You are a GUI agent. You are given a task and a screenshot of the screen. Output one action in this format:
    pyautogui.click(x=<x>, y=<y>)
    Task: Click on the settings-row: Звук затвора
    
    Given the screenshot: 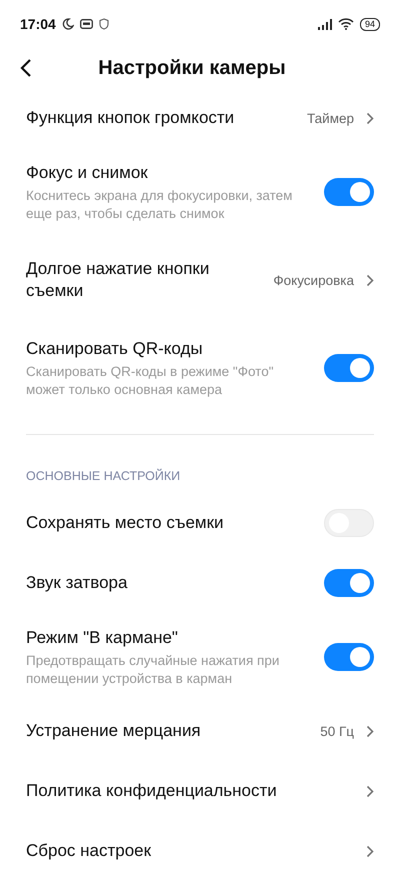 What is the action you would take?
    pyautogui.click(x=200, y=583)
    